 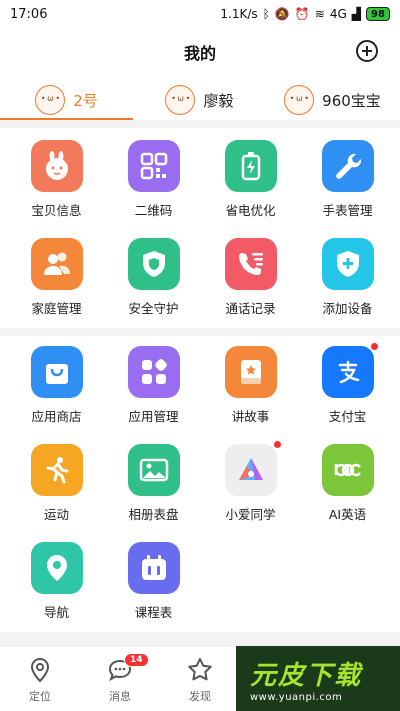 I want to click on profile-name: 2号, so click(x=85, y=100).